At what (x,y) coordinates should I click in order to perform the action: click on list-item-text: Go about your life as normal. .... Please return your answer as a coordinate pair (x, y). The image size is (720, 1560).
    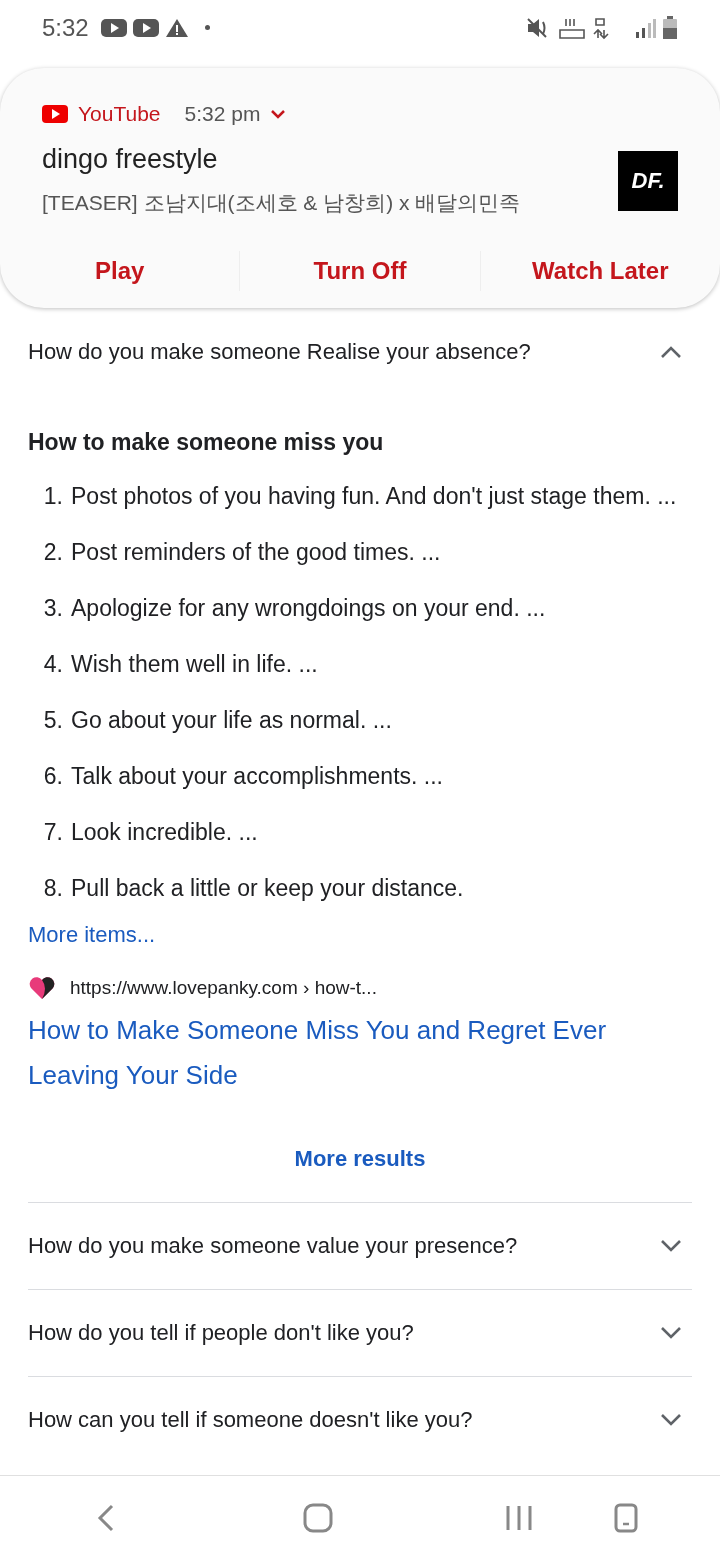
    Looking at the image, I should click on (231, 720).